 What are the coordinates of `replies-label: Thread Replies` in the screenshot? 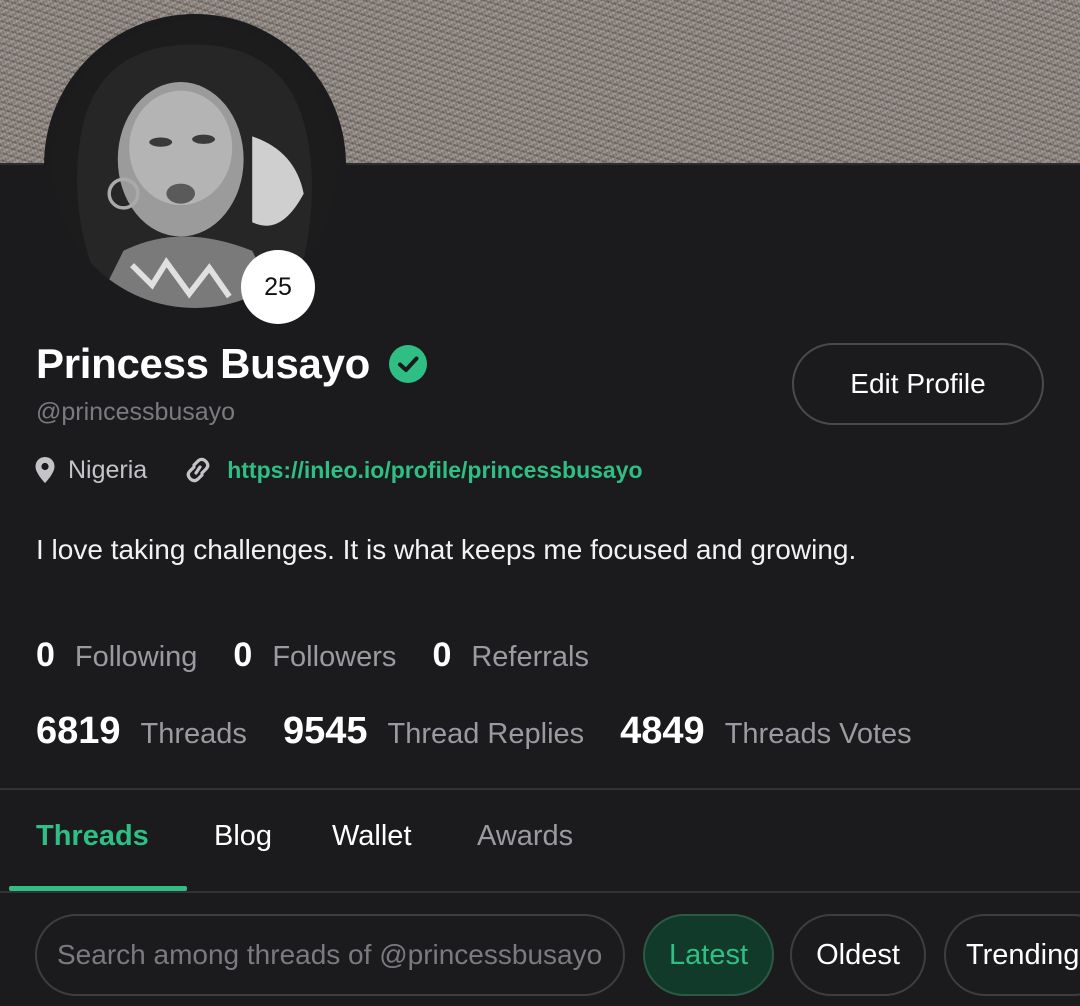 It's located at (486, 734).